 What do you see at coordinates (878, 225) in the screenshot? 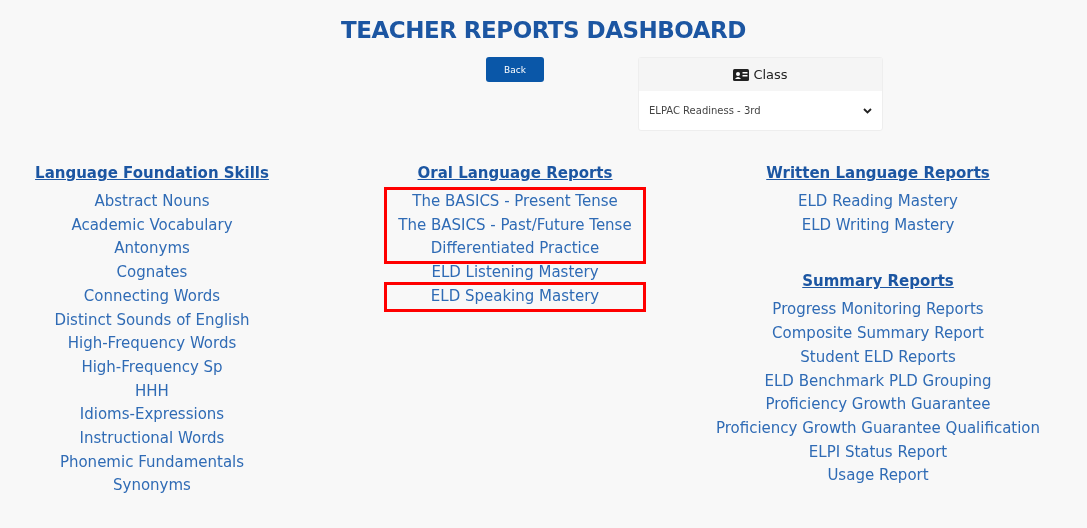
I see `report-link: ELD Writing Mastery` at bounding box center [878, 225].